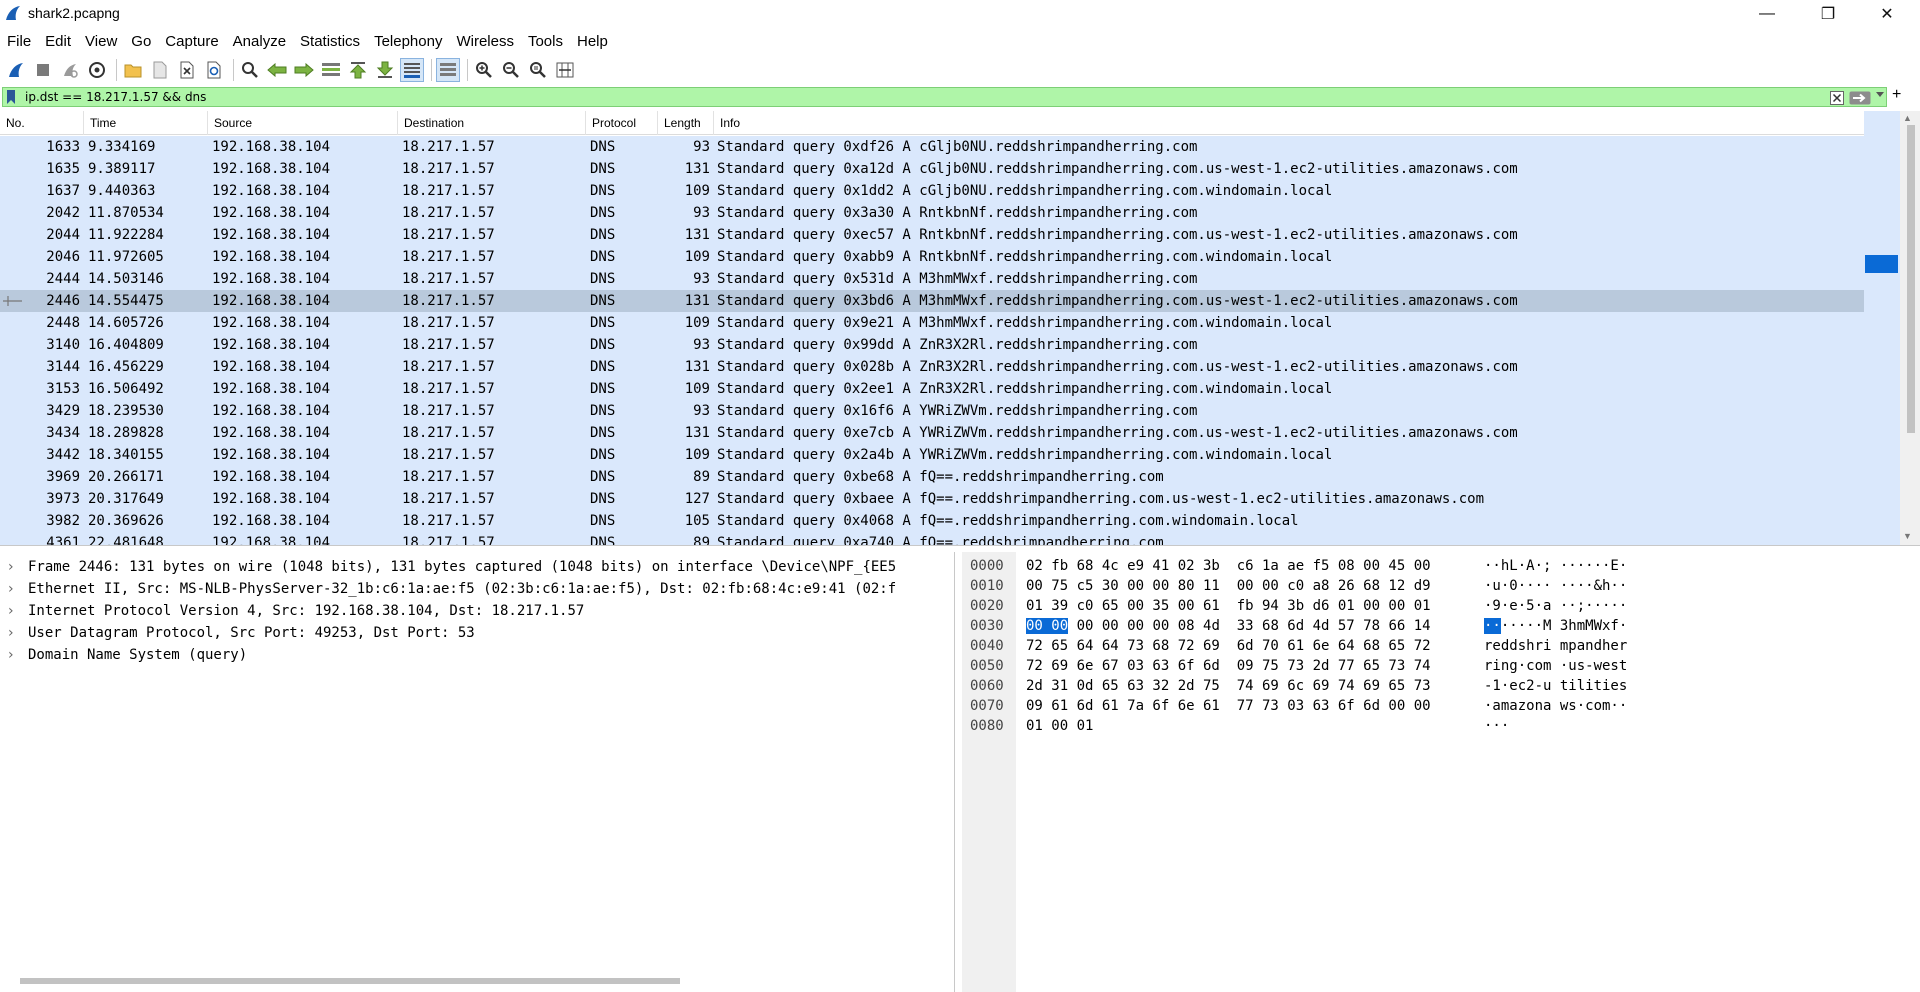 This screenshot has height=992, width=1920. Describe the element at coordinates (565, 70) in the screenshot. I see `resize-columns-button` at that location.